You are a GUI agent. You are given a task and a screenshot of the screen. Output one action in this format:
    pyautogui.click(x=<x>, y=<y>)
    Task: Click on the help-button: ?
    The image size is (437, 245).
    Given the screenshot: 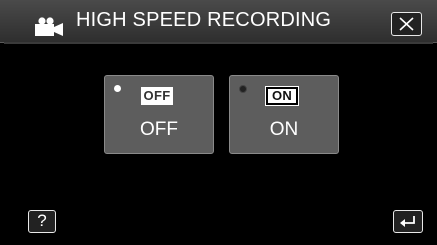 What is the action you would take?
    pyautogui.click(x=42, y=221)
    